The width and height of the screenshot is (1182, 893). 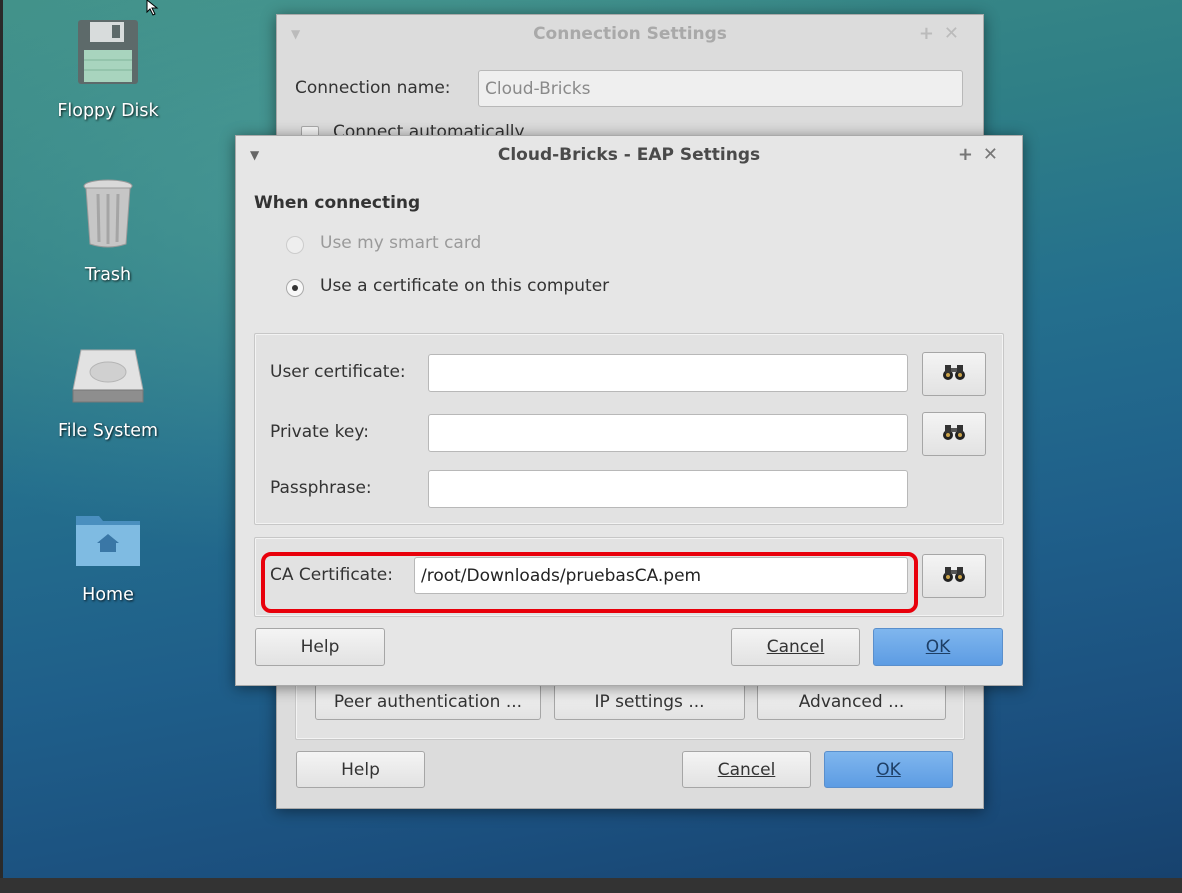 What do you see at coordinates (321, 488) in the screenshot?
I see `passphrase-label: Passphrase:` at bounding box center [321, 488].